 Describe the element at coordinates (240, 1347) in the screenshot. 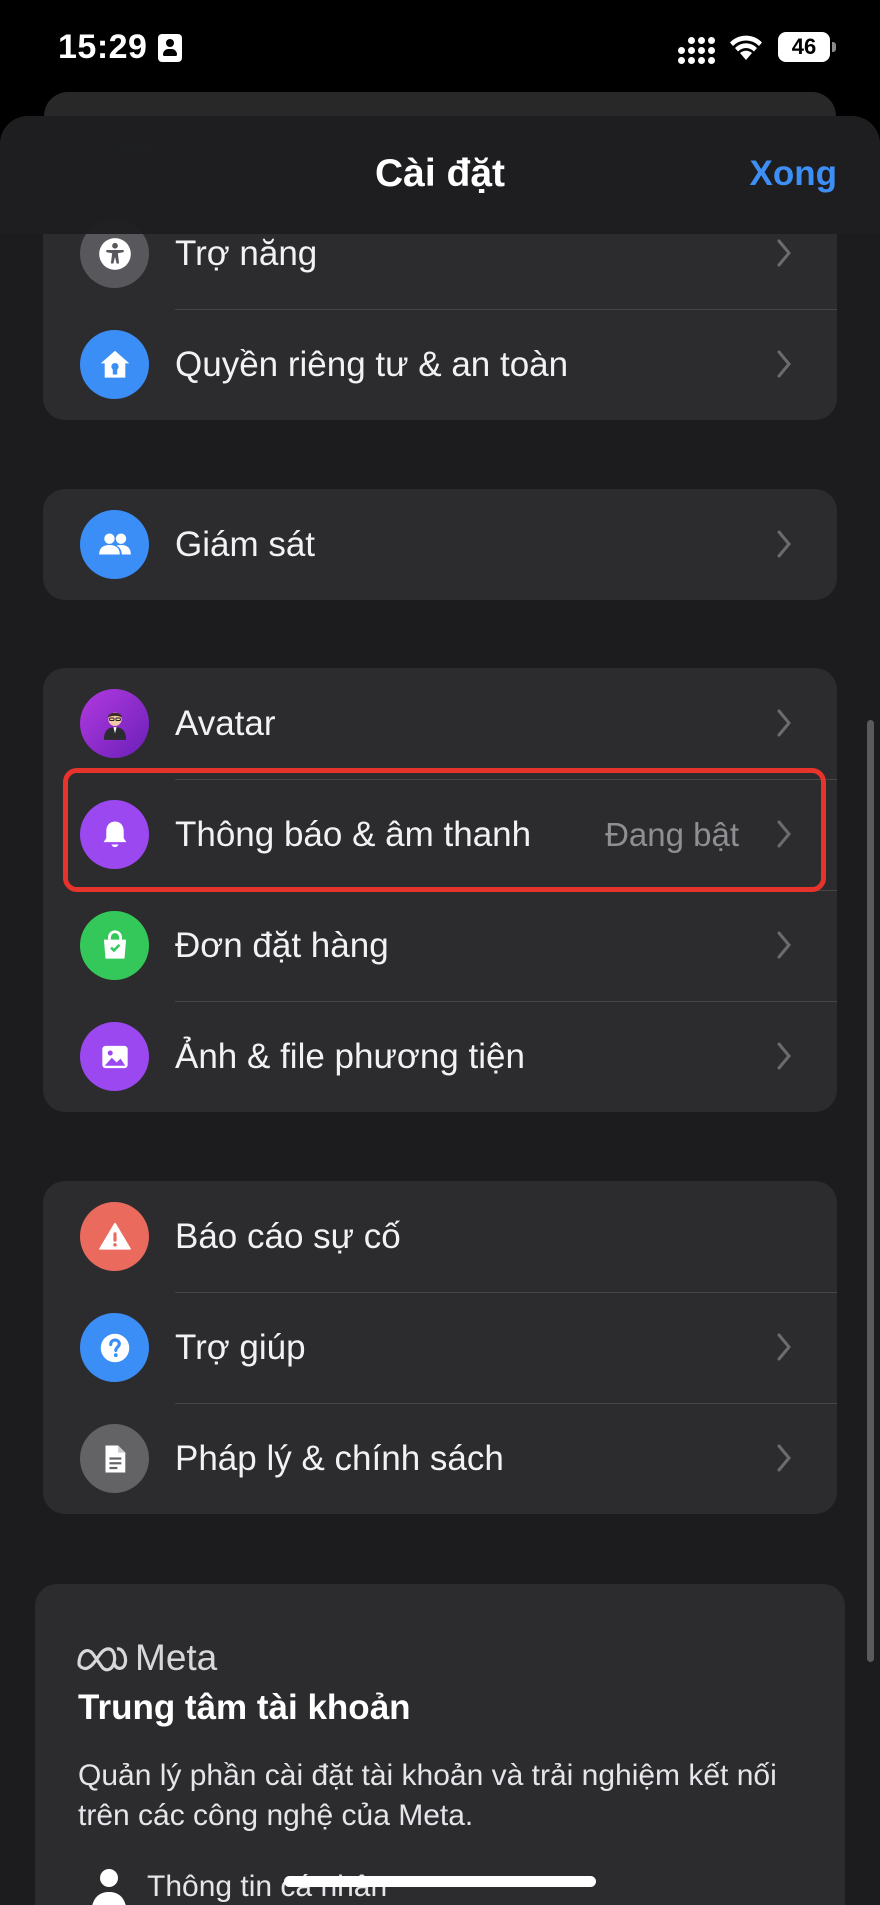

I see `row-label: Trợ giúp` at that location.